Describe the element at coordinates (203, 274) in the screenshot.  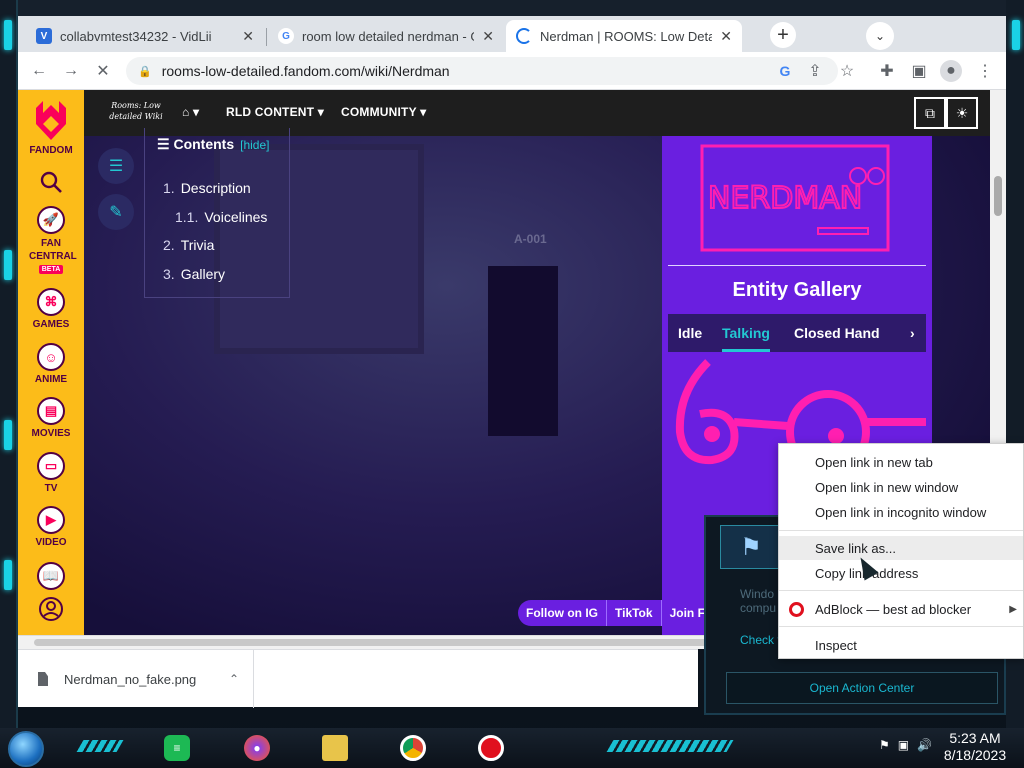
I see `toc-label: Gallery` at that location.